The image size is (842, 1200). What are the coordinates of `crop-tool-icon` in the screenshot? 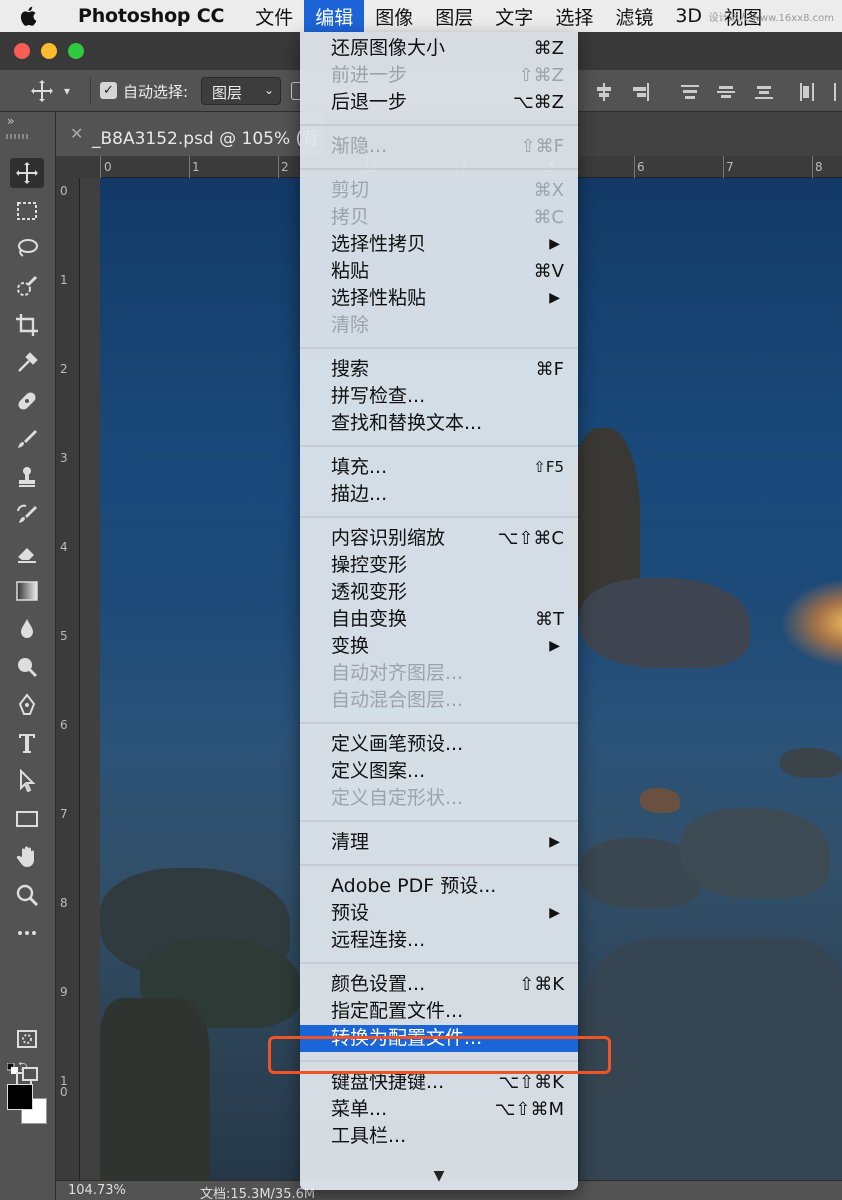 It's located at (27, 325).